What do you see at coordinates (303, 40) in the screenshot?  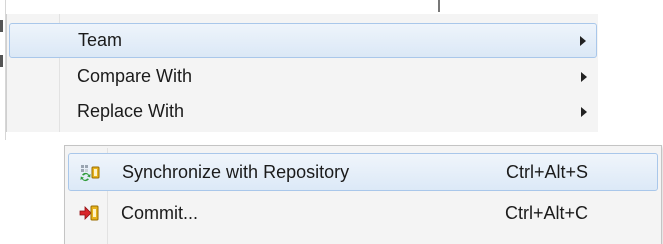 I see `menu-item-team: Team` at bounding box center [303, 40].